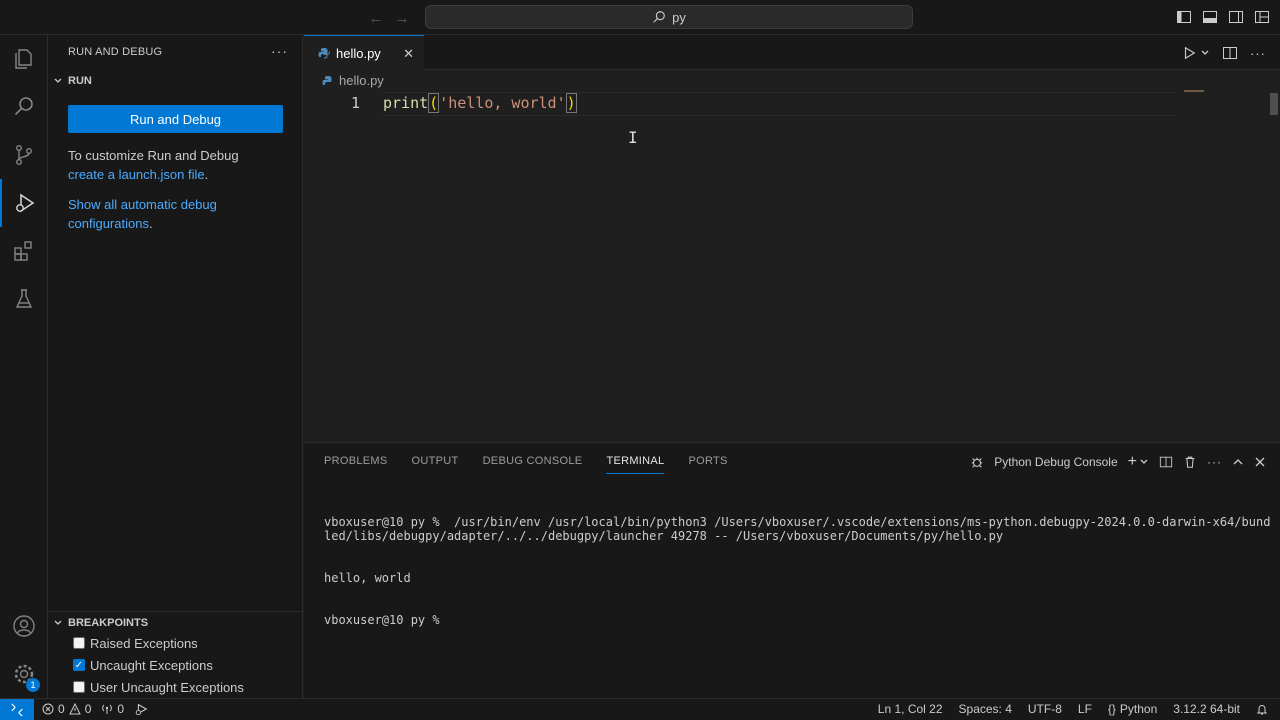 The image size is (1280, 720). Describe the element at coordinates (910, 709) in the screenshot. I see `cursor-position: Ln 1, Col 22` at that location.